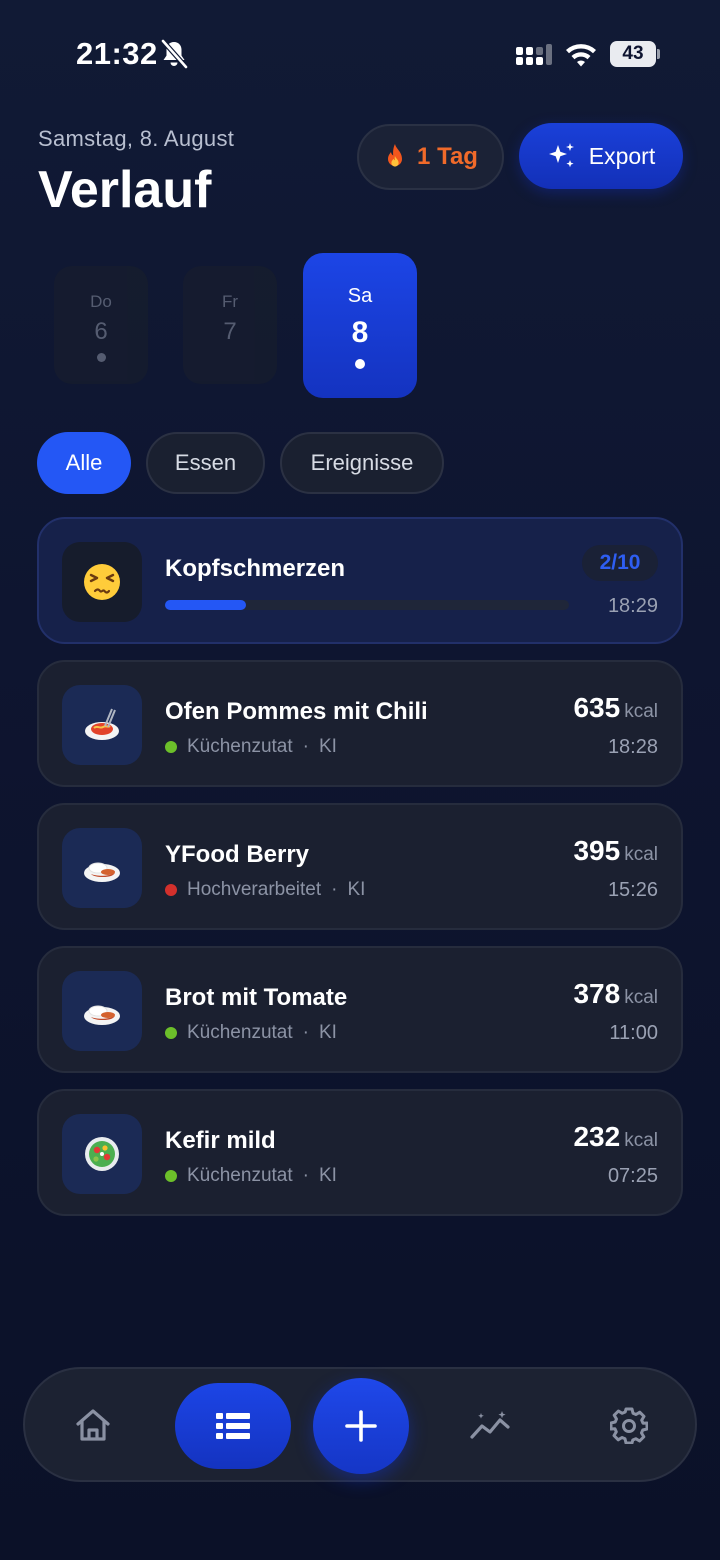 This screenshot has width=720, height=1560. Describe the element at coordinates (633, 1033) in the screenshot. I see `entry-time: 11:00` at that location.